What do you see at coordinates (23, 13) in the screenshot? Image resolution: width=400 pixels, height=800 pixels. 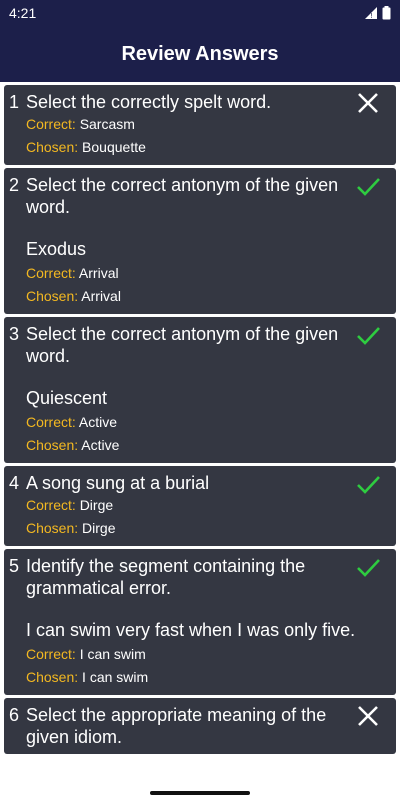 I see `status-time: 4:21` at bounding box center [23, 13].